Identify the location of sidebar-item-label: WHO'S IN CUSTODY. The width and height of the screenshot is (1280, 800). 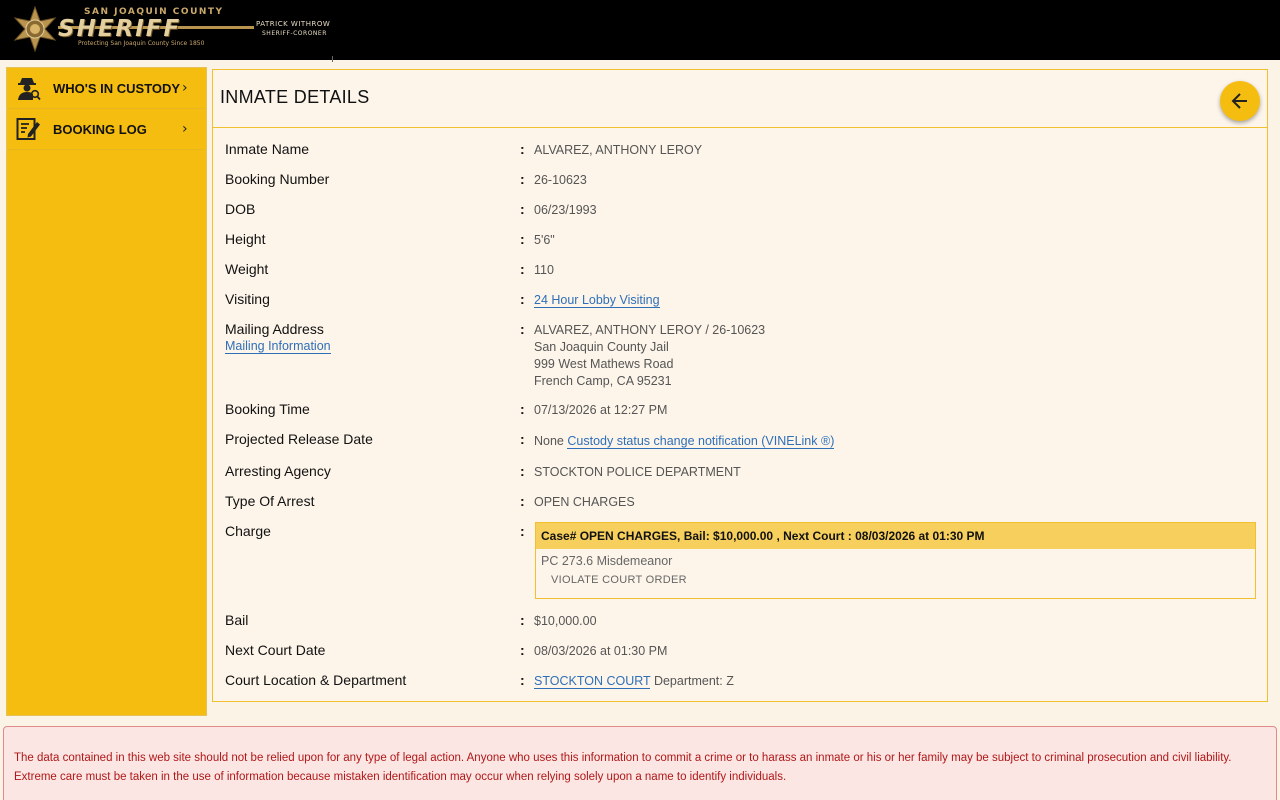
(117, 88).